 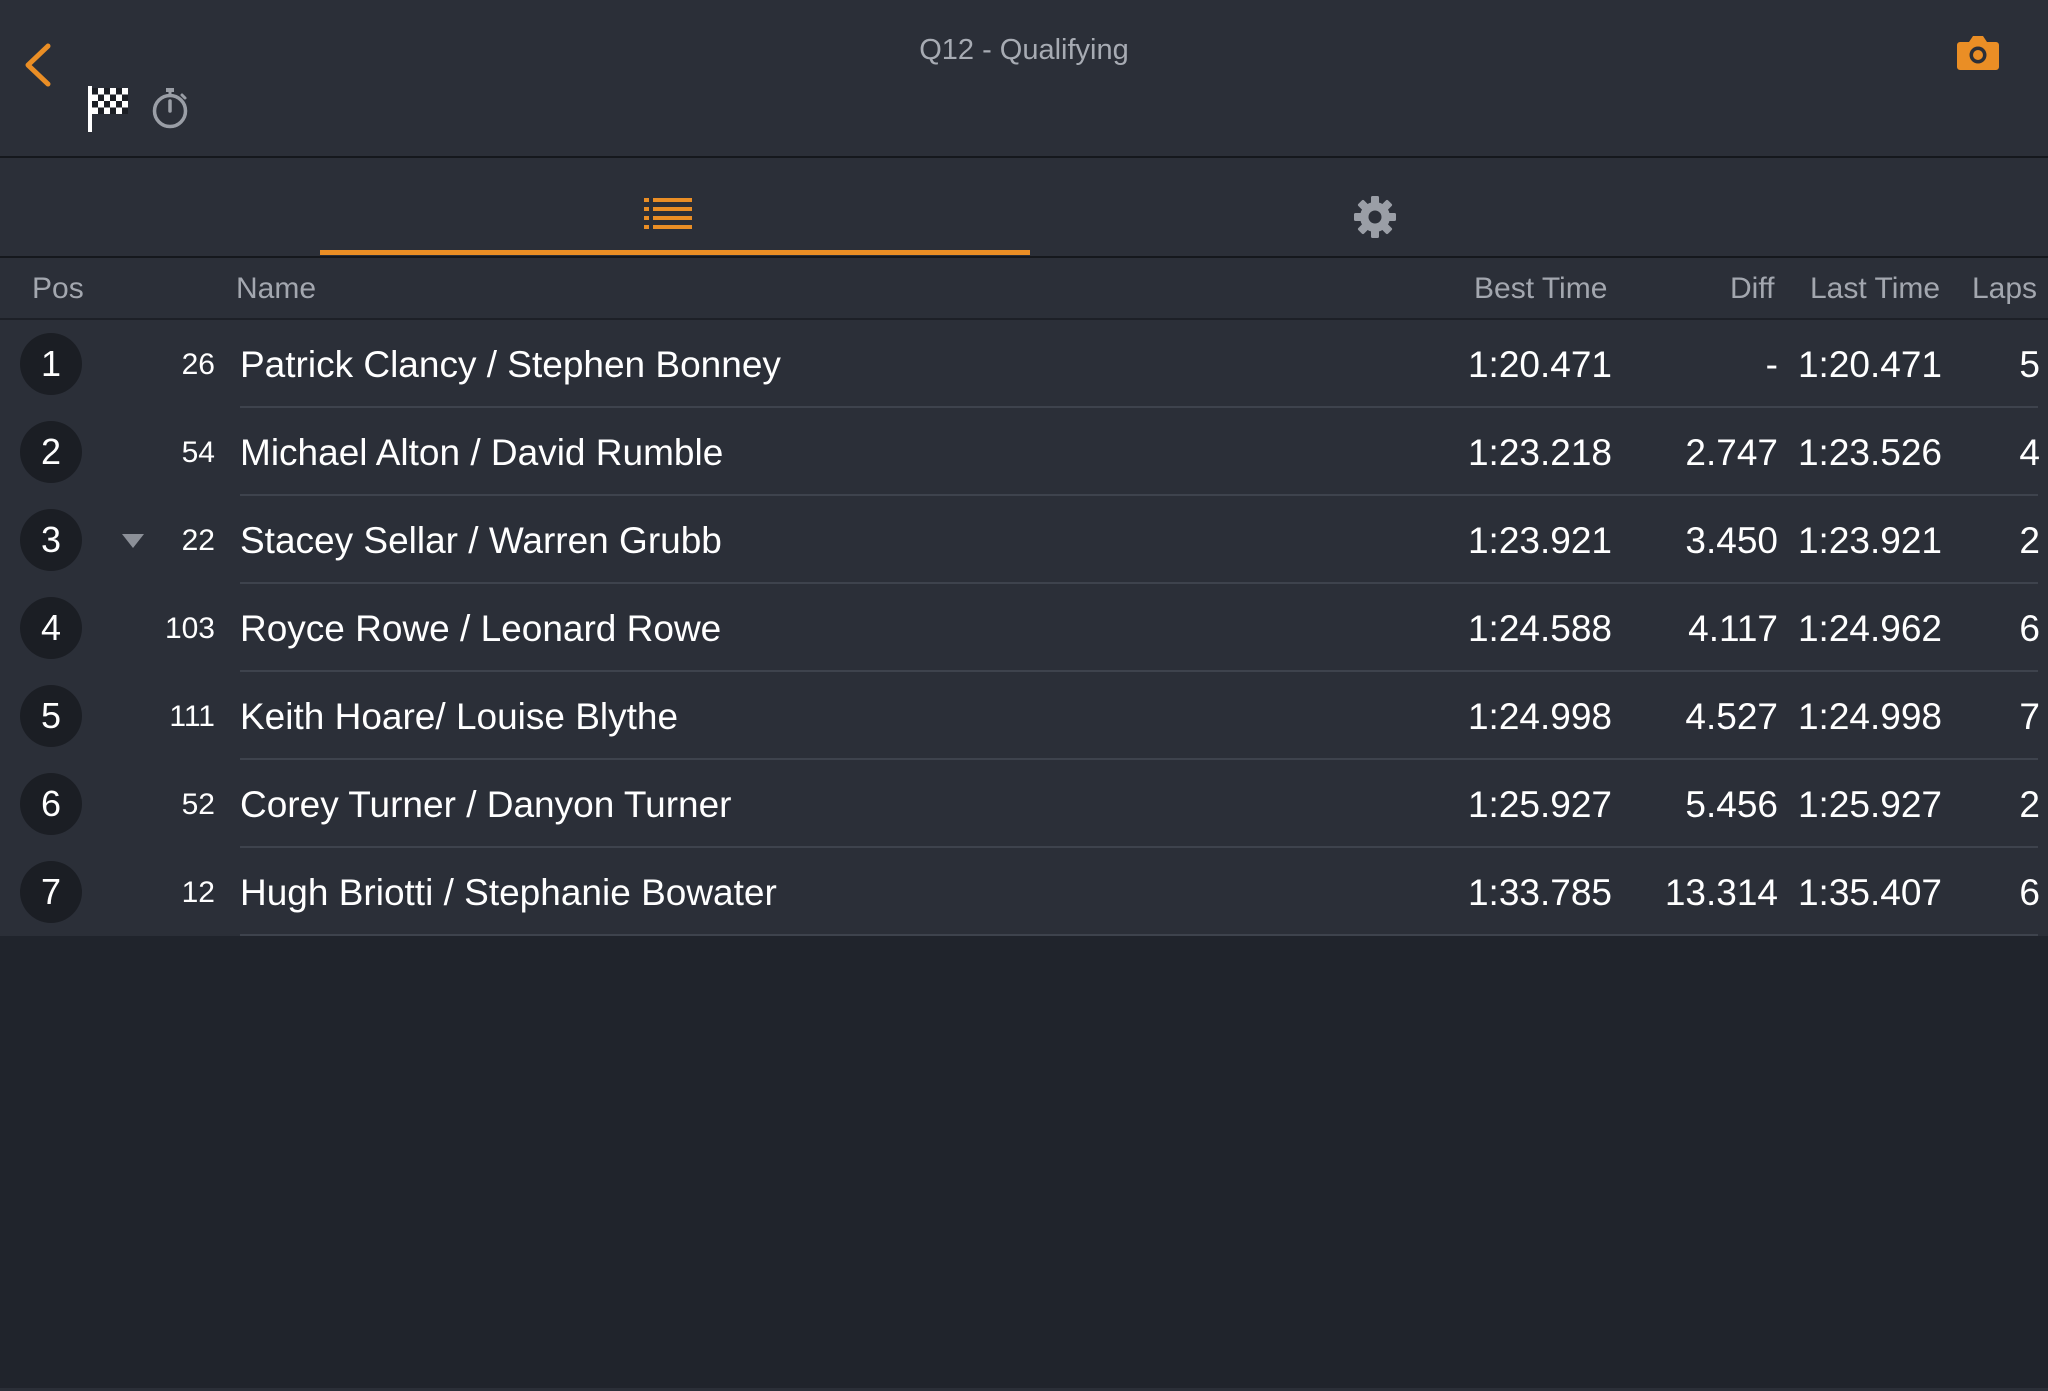 What do you see at coordinates (189, 628) in the screenshot?
I see `car-number: 103` at bounding box center [189, 628].